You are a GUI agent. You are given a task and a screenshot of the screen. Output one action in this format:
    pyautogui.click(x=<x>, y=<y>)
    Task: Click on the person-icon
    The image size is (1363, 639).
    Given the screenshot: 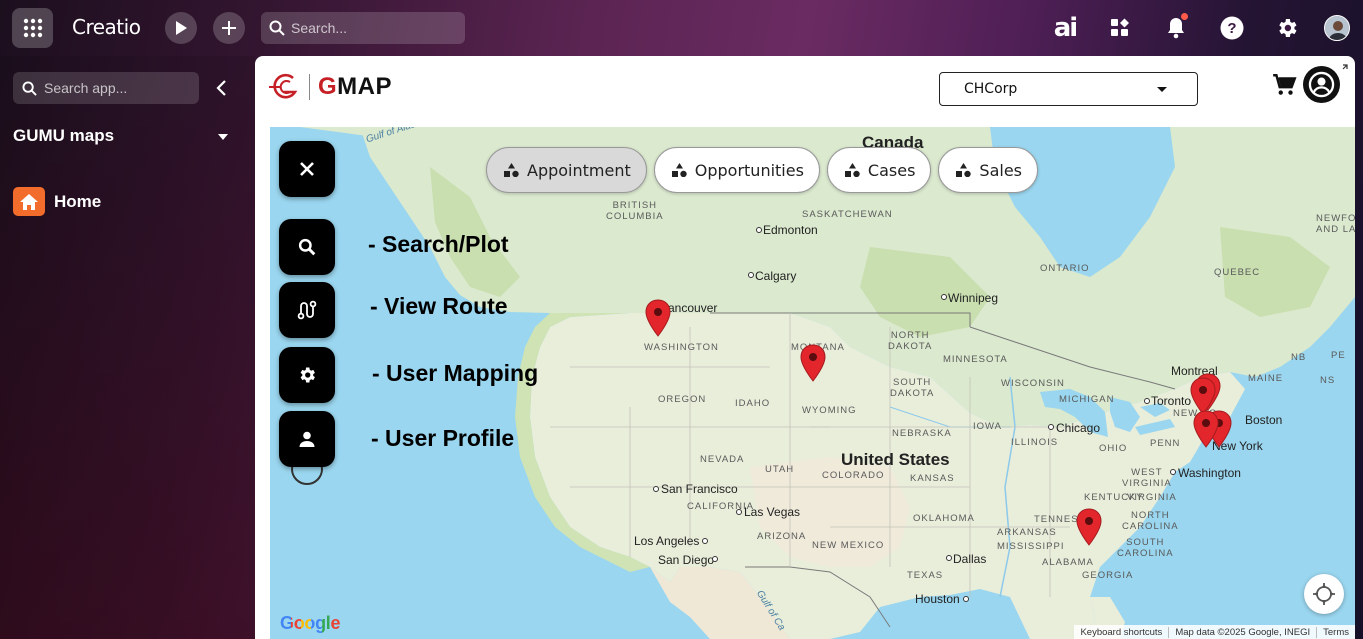 What is the action you would take?
    pyautogui.click(x=307, y=439)
    